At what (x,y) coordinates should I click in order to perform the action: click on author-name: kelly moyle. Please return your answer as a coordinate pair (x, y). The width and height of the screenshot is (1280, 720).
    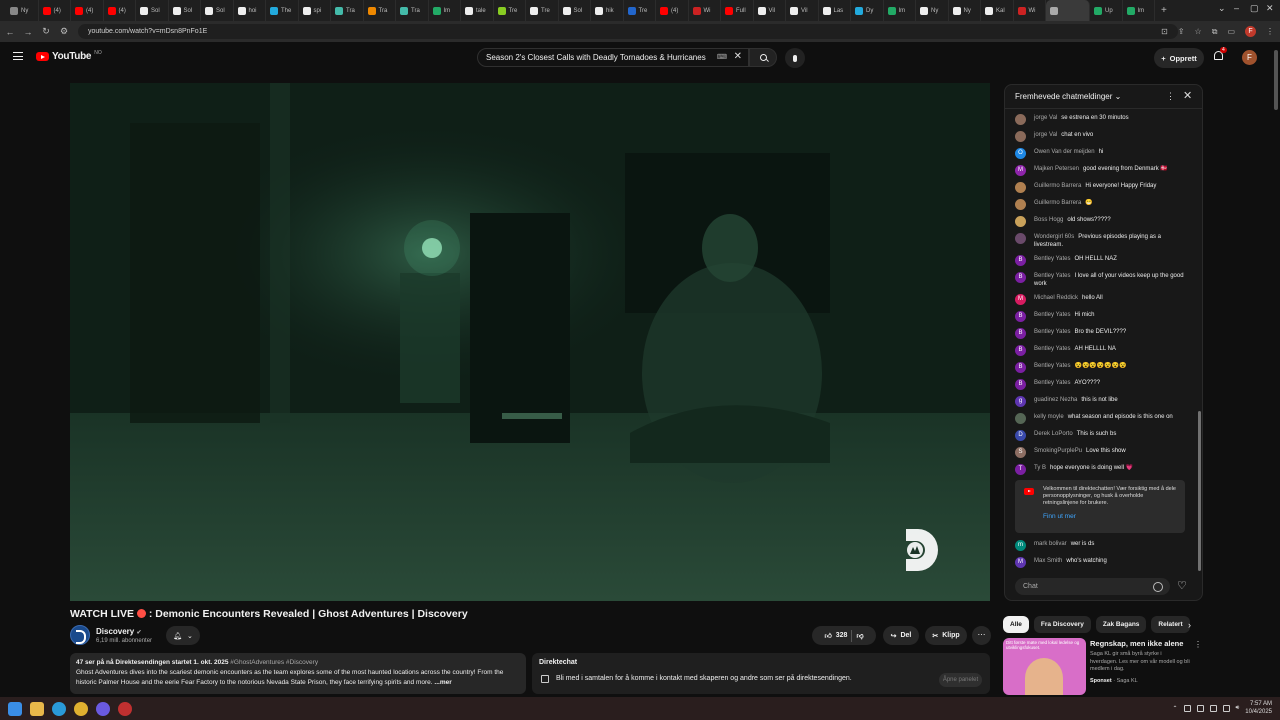
    Looking at the image, I should click on (1049, 417).